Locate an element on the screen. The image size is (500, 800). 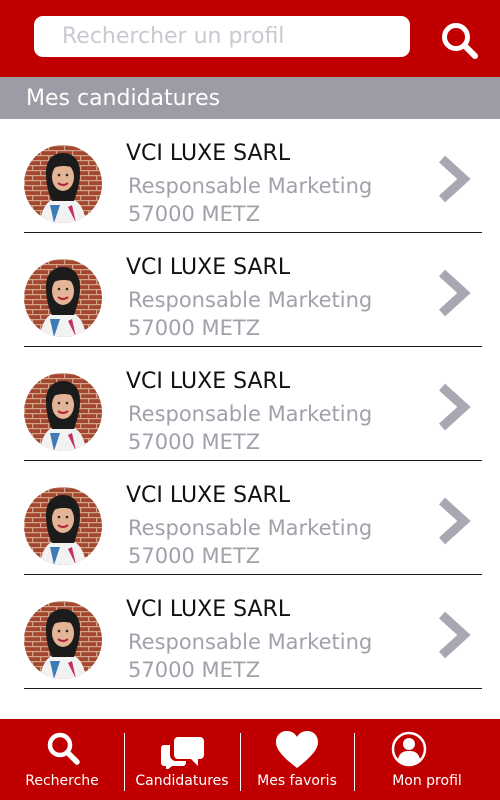
search-button is located at coordinates (460, 41).